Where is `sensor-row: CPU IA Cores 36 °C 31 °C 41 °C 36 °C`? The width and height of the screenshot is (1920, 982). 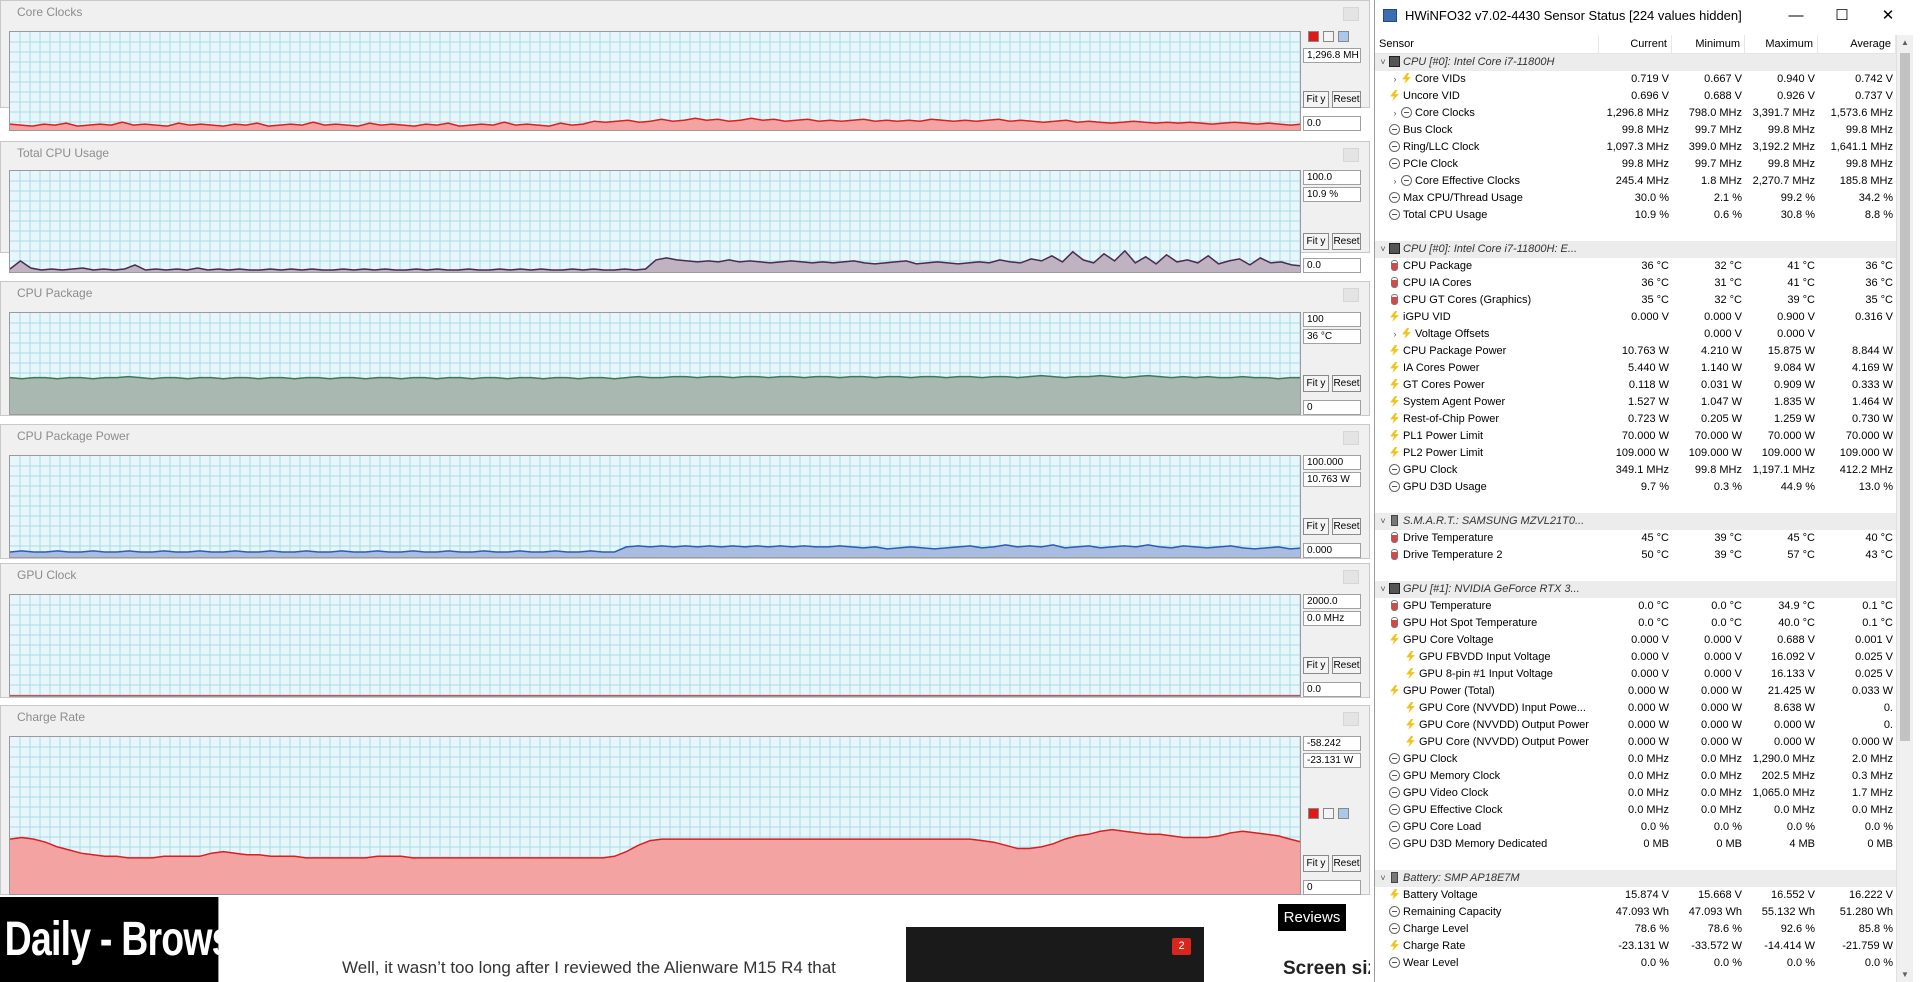 sensor-row: CPU IA Cores 36 °C 31 °C 41 °C 36 °C is located at coordinates (1635, 283).